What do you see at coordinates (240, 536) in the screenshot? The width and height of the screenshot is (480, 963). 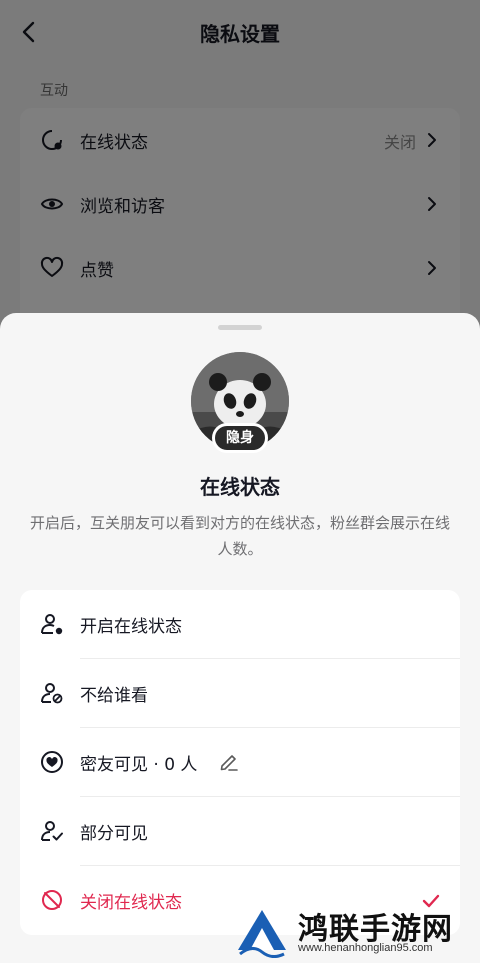 I see `sheet-description: 开启后，互关朋友可以看到对方的在线状态，粉丝群会展示在线人数。` at bounding box center [240, 536].